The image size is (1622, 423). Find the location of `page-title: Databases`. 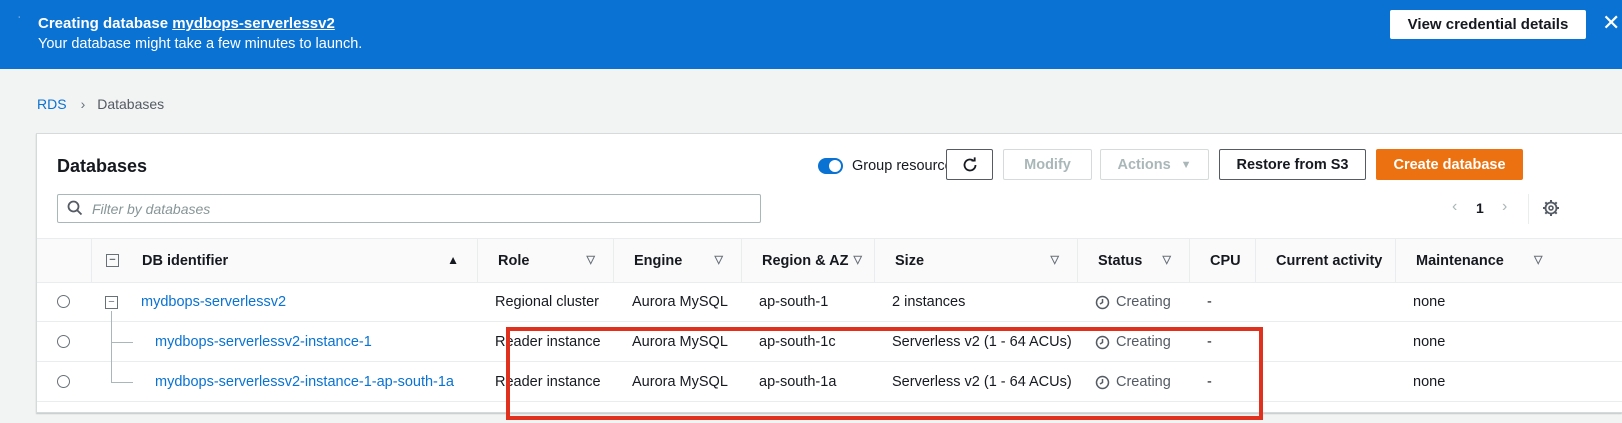

page-title: Databases is located at coordinates (102, 166).